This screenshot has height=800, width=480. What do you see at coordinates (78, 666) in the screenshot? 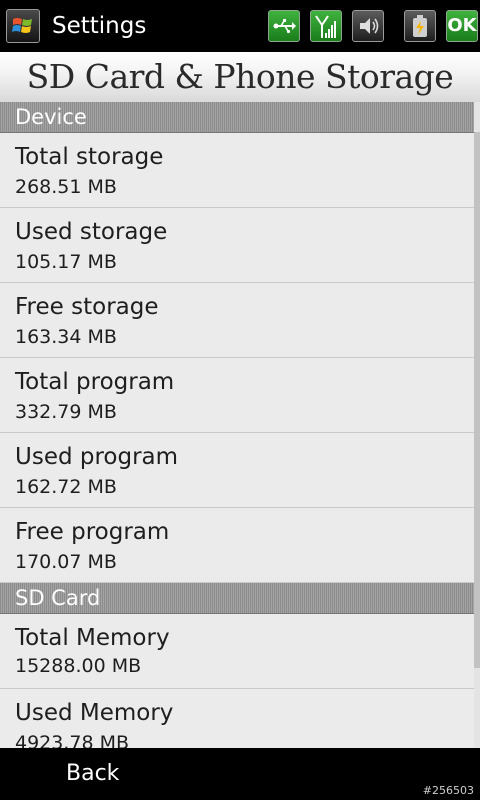
I see `item-value: 15288.00 MB` at bounding box center [78, 666].